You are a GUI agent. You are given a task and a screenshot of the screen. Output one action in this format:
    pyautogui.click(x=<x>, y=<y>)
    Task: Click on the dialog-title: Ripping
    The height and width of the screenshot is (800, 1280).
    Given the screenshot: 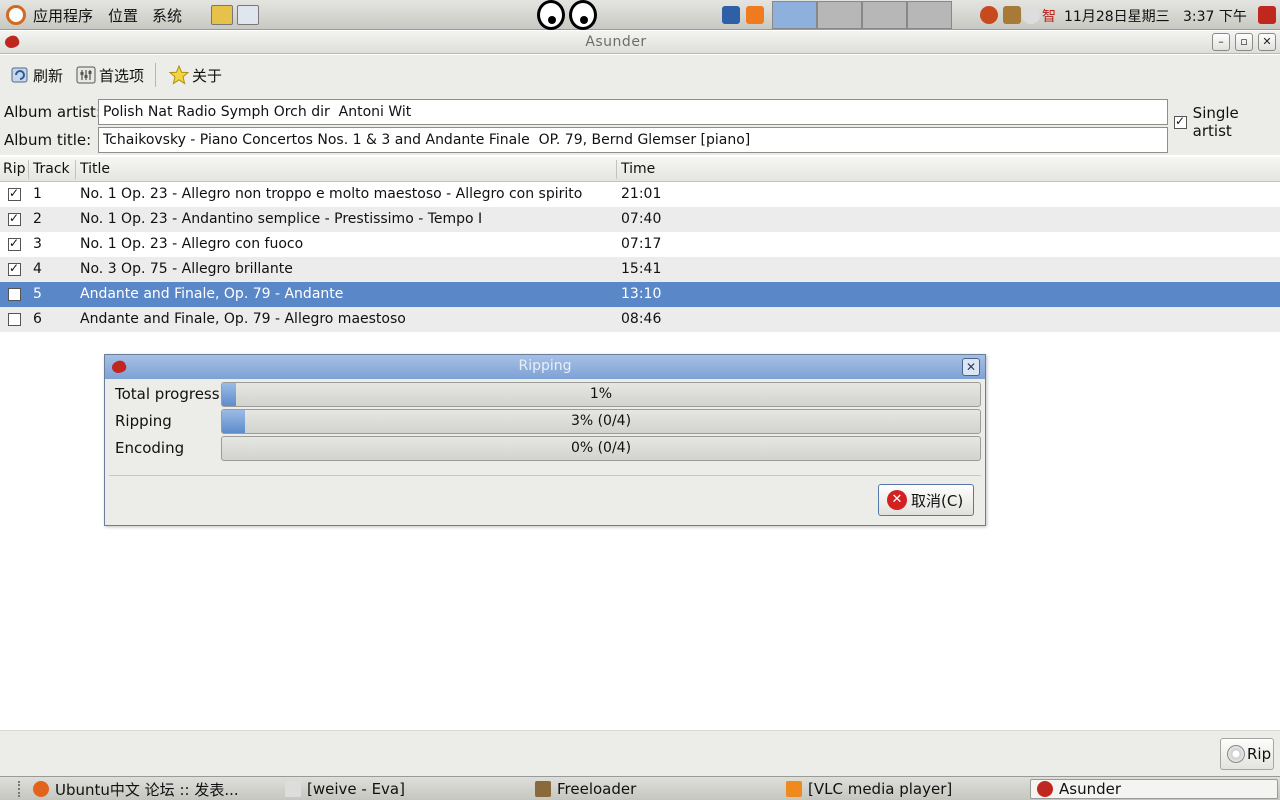 What is the action you would take?
    pyautogui.click(x=545, y=366)
    